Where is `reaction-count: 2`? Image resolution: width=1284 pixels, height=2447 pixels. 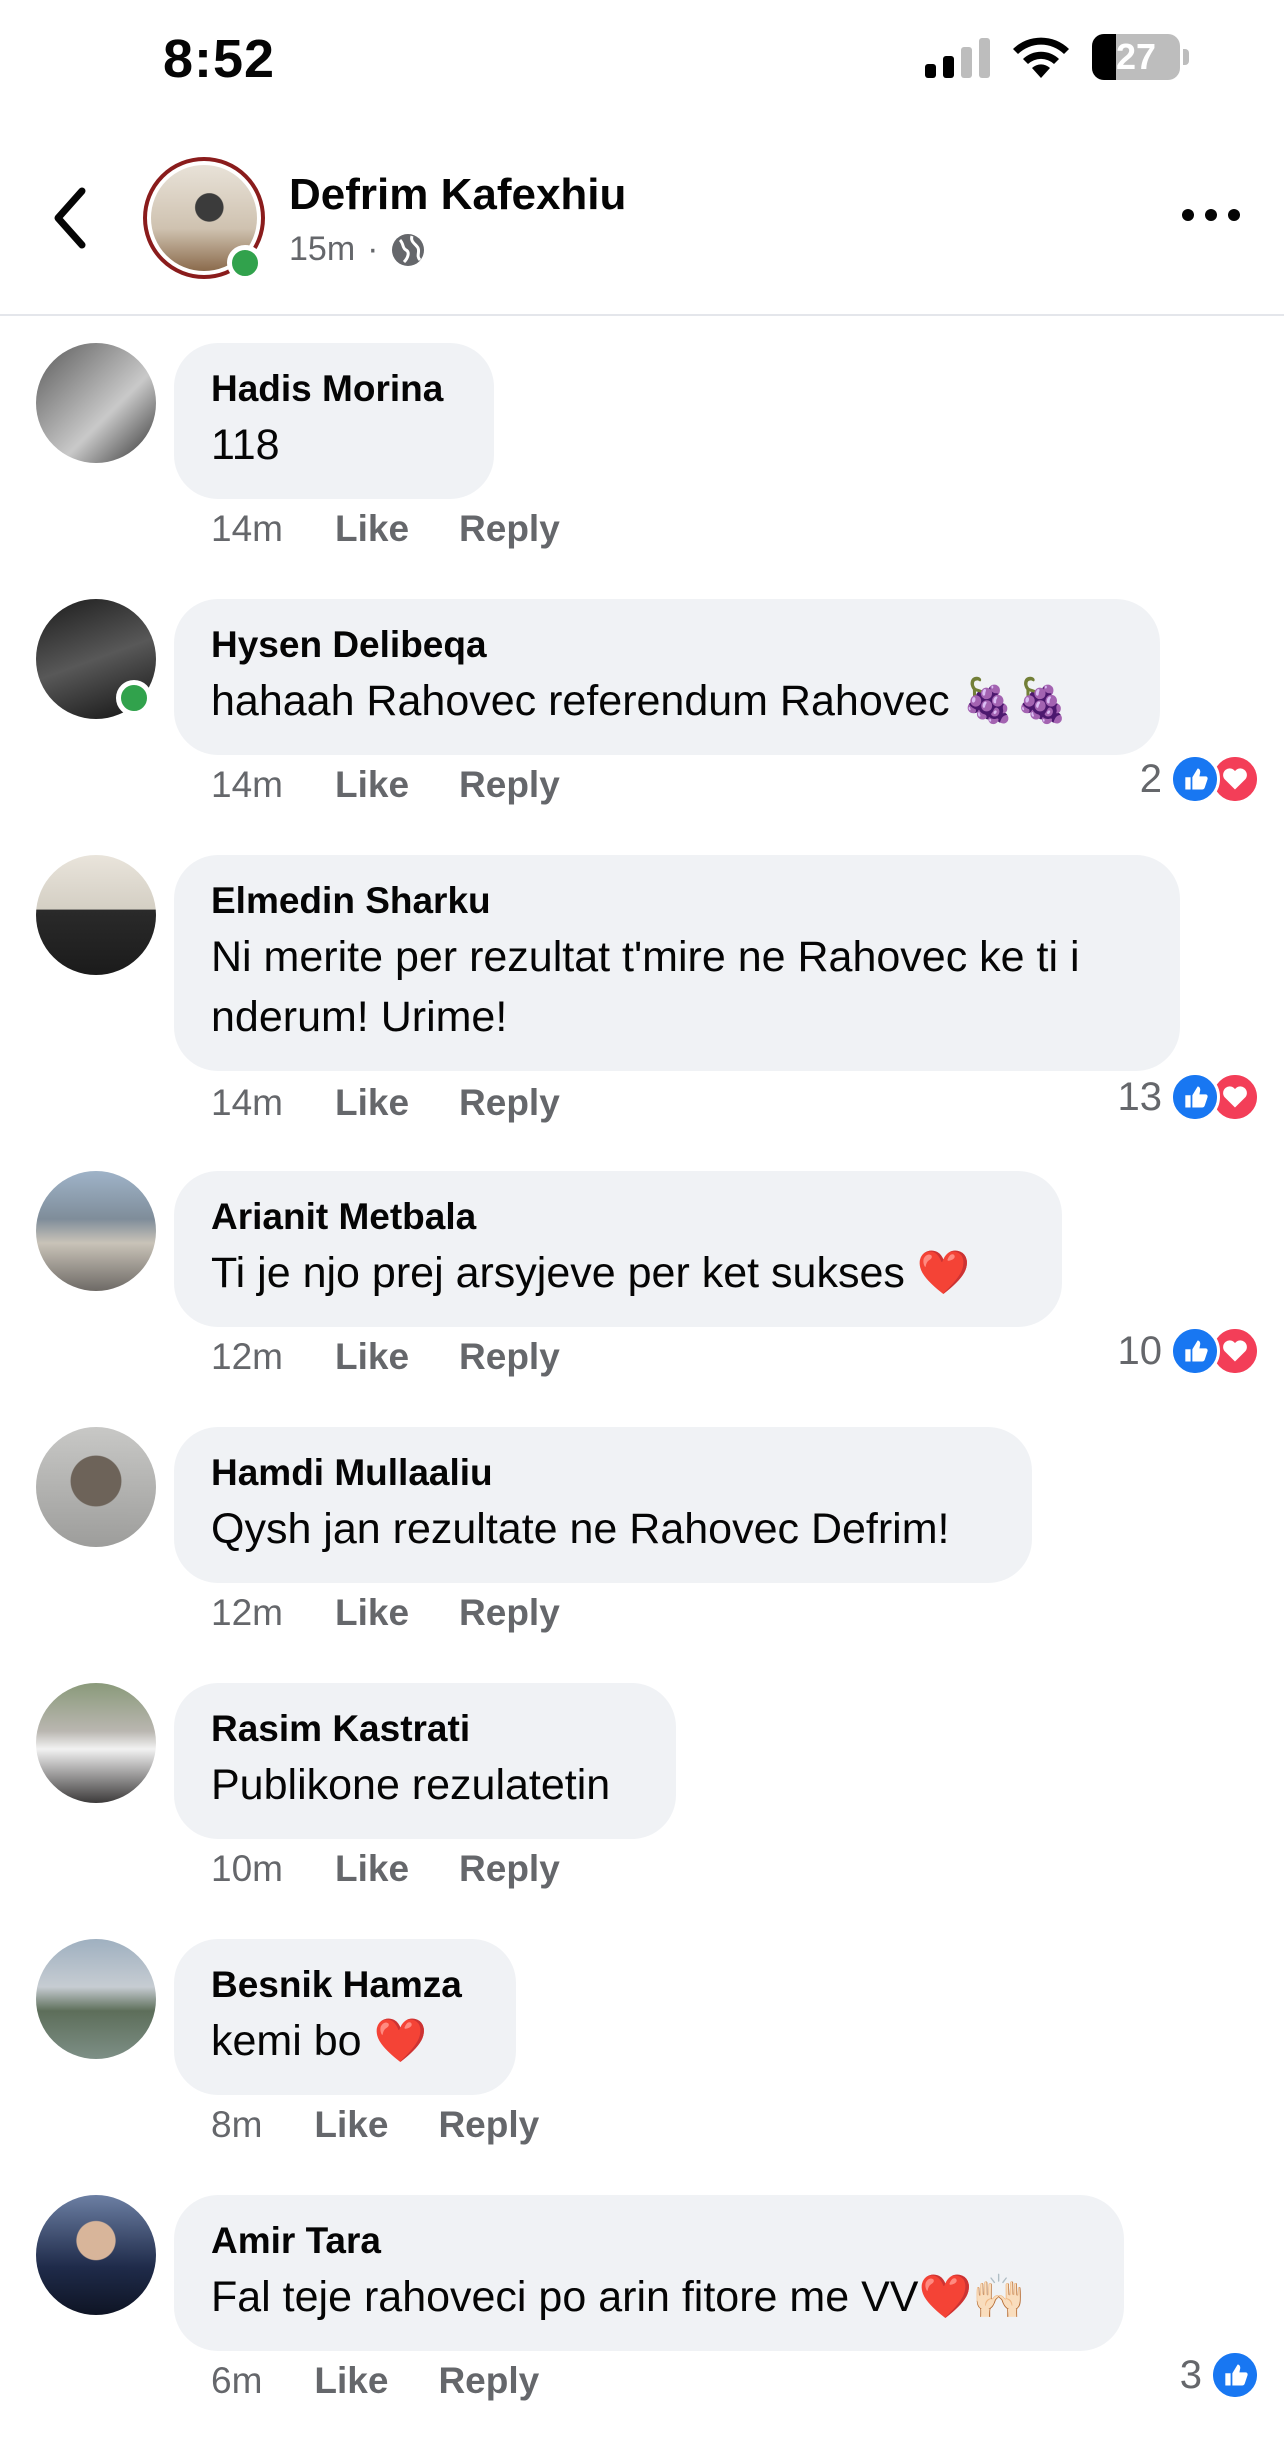 reaction-count: 2 is located at coordinates (1150, 778).